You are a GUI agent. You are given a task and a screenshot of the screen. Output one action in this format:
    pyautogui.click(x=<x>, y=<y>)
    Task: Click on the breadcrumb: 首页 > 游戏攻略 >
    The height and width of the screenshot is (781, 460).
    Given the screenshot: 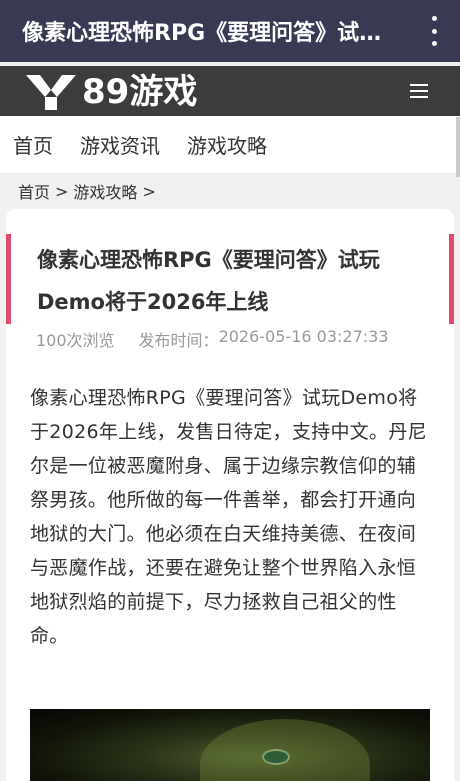 What is the action you would take?
    pyautogui.click(x=89, y=191)
    